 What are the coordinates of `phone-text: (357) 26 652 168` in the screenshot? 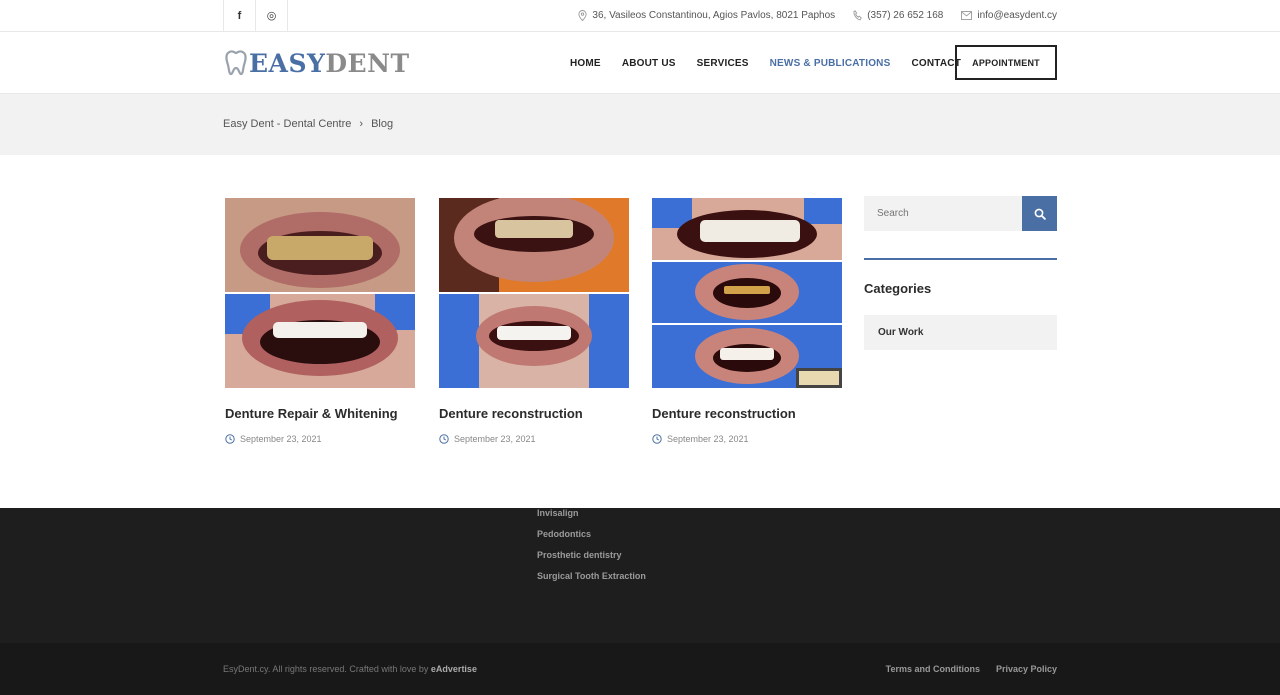 It's located at (905, 15).